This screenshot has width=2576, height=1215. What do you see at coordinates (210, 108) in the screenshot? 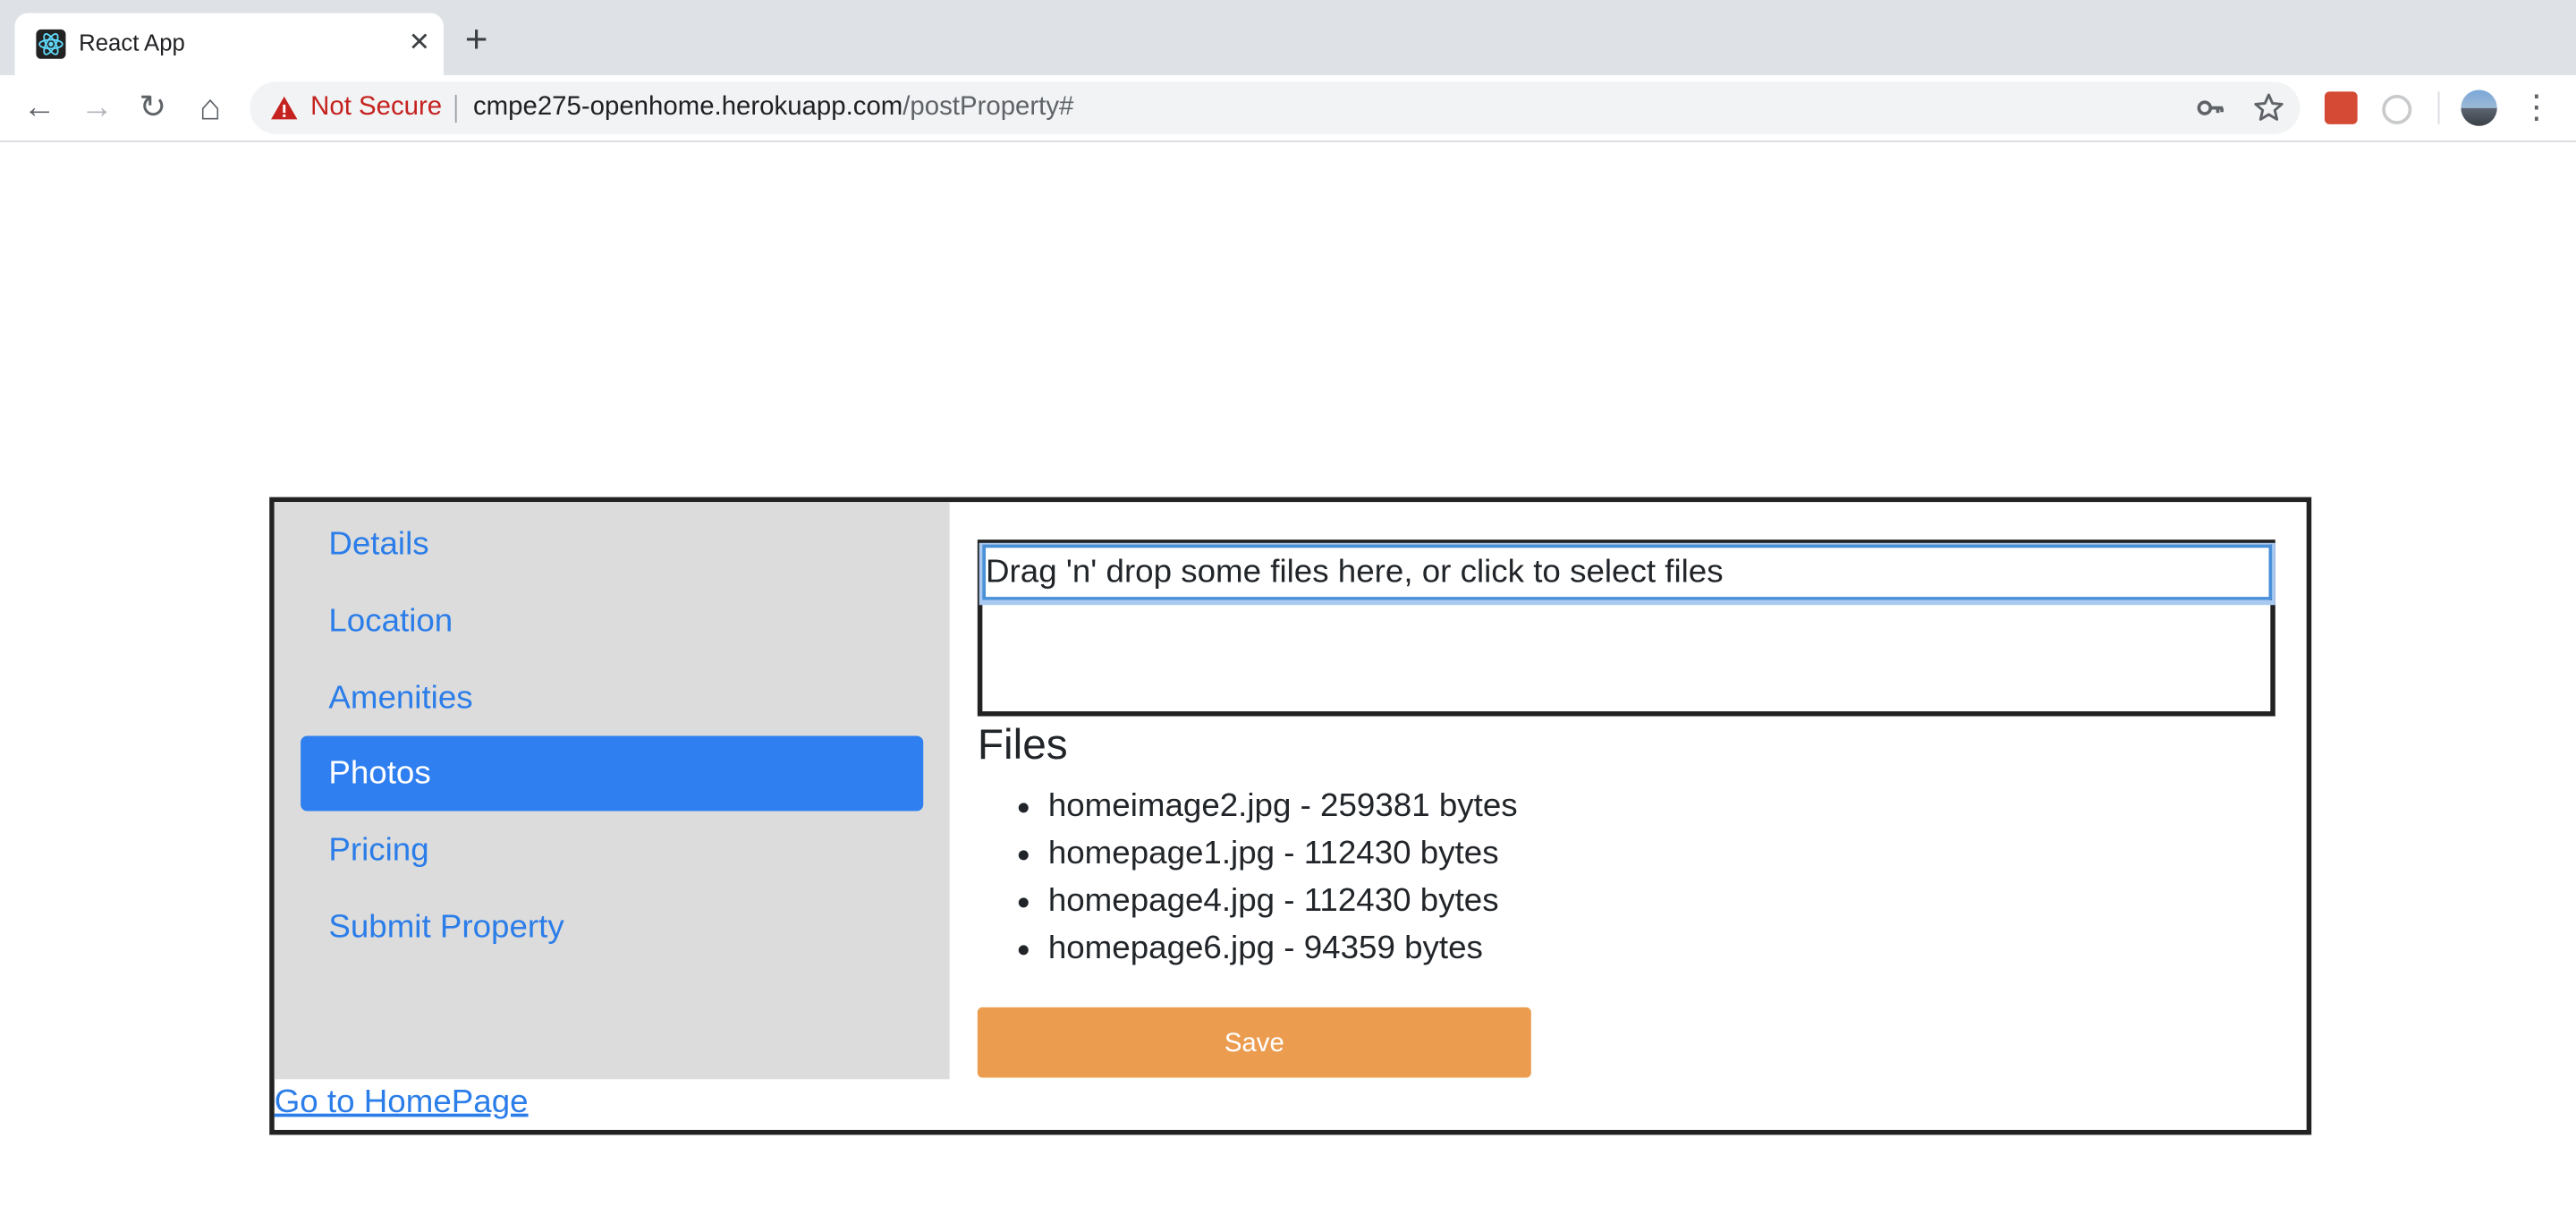
I see `home-icon: ⌂` at bounding box center [210, 108].